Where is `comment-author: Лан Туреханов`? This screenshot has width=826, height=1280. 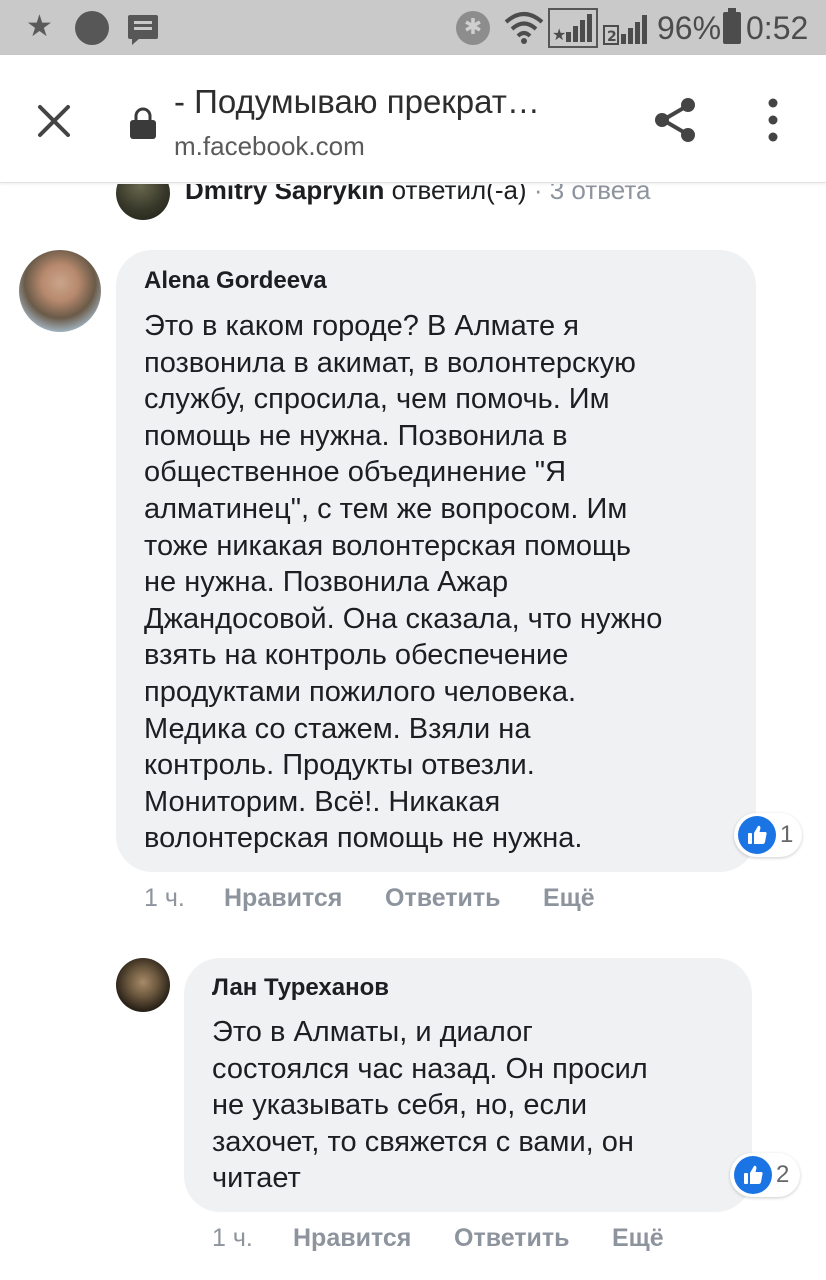 comment-author: Лан Туреханов is located at coordinates (300, 988).